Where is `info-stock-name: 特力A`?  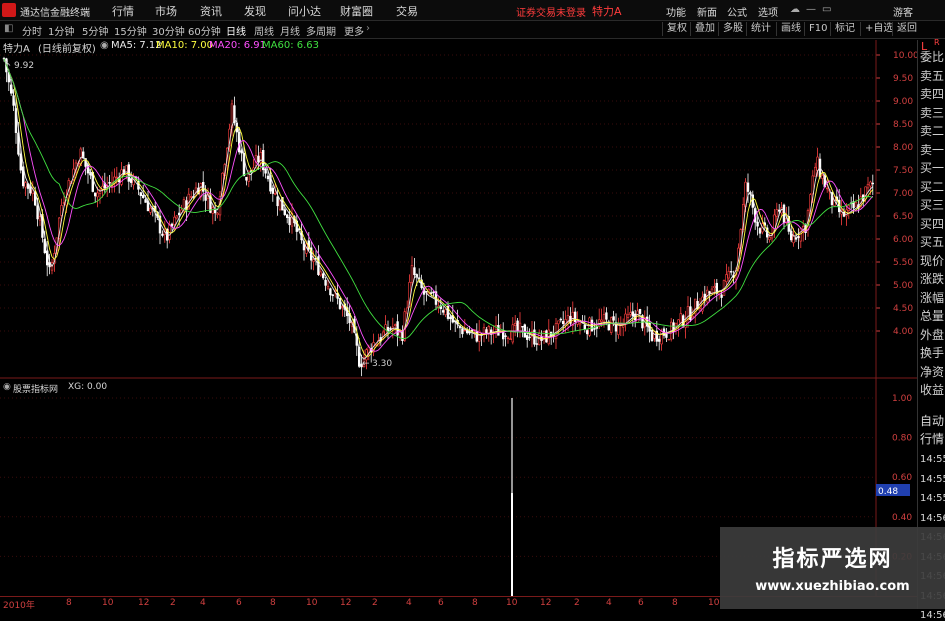
info-stock-name: 特力A is located at coordinates (16, 49).